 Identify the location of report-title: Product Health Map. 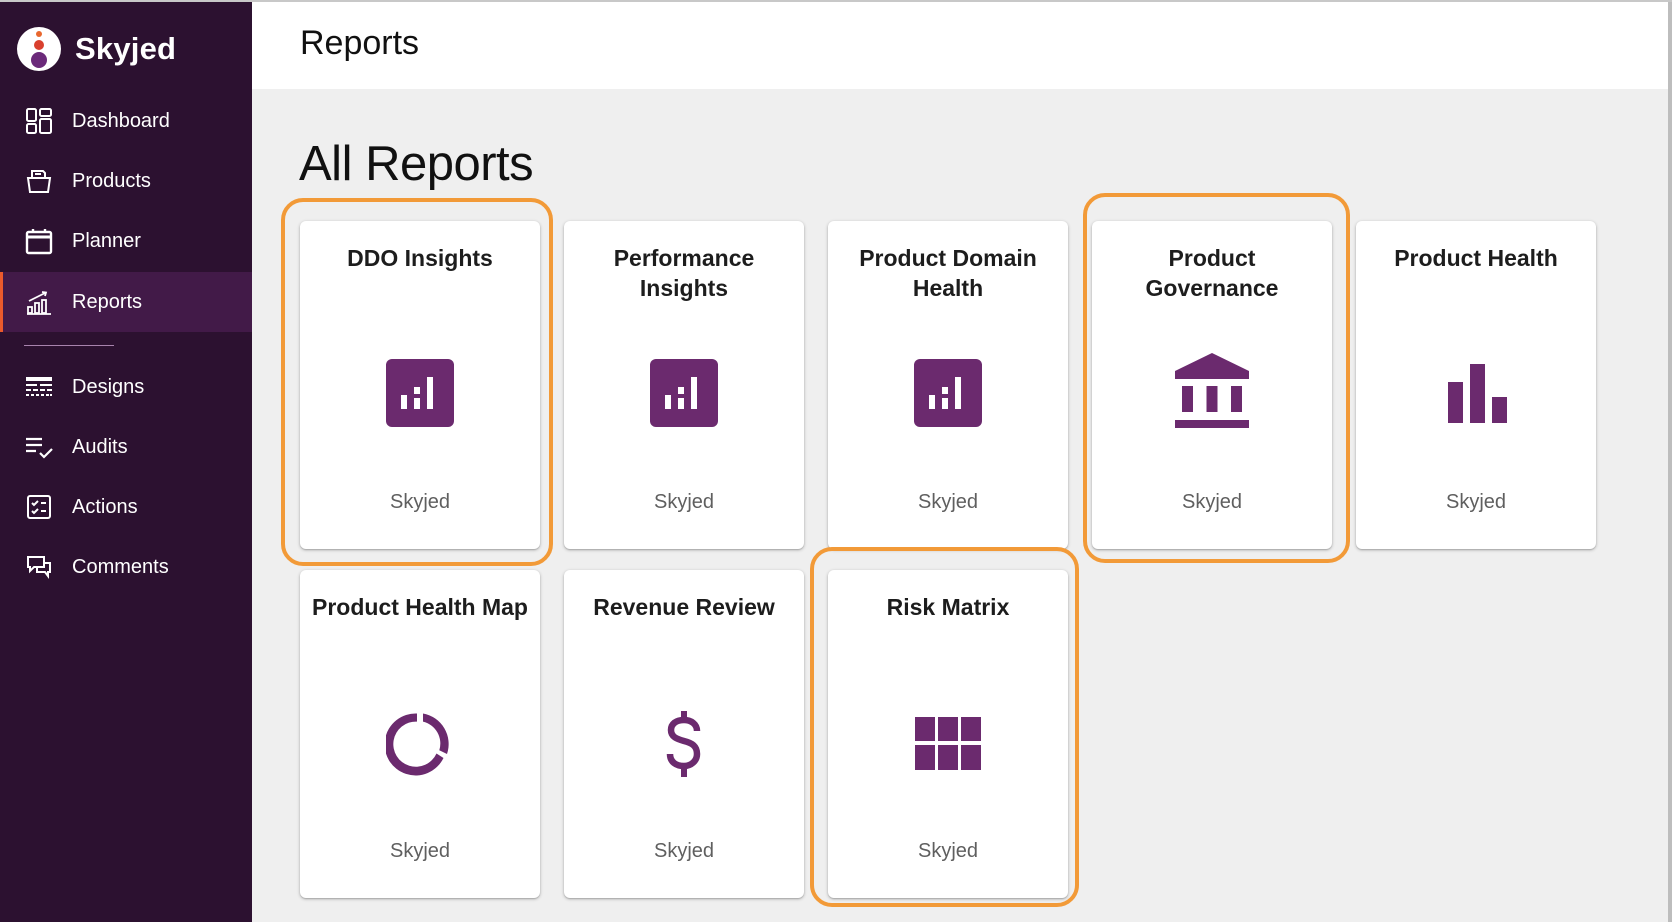
(420, 607).